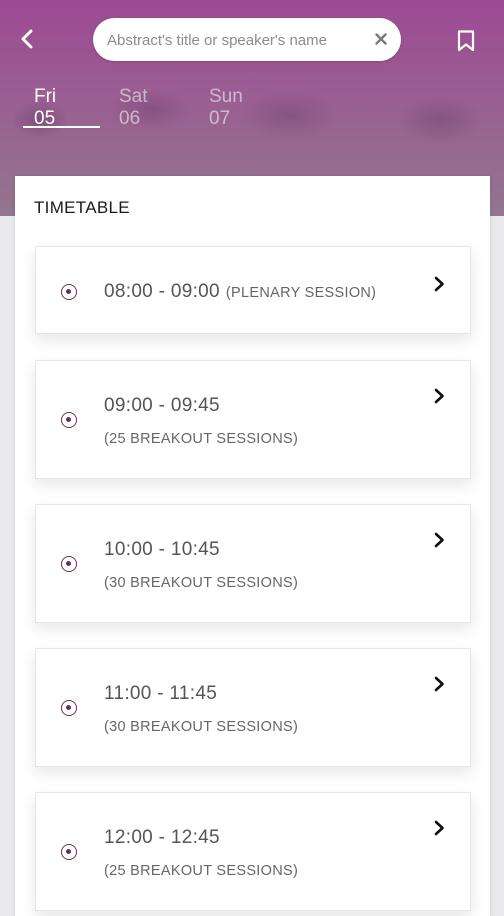 The width and height of the screenshot is (504, 916). I want to click on timeslot-row: 11:00 - 11:45 (30 BREAKOUT SESSIONS), so click(253, 707).